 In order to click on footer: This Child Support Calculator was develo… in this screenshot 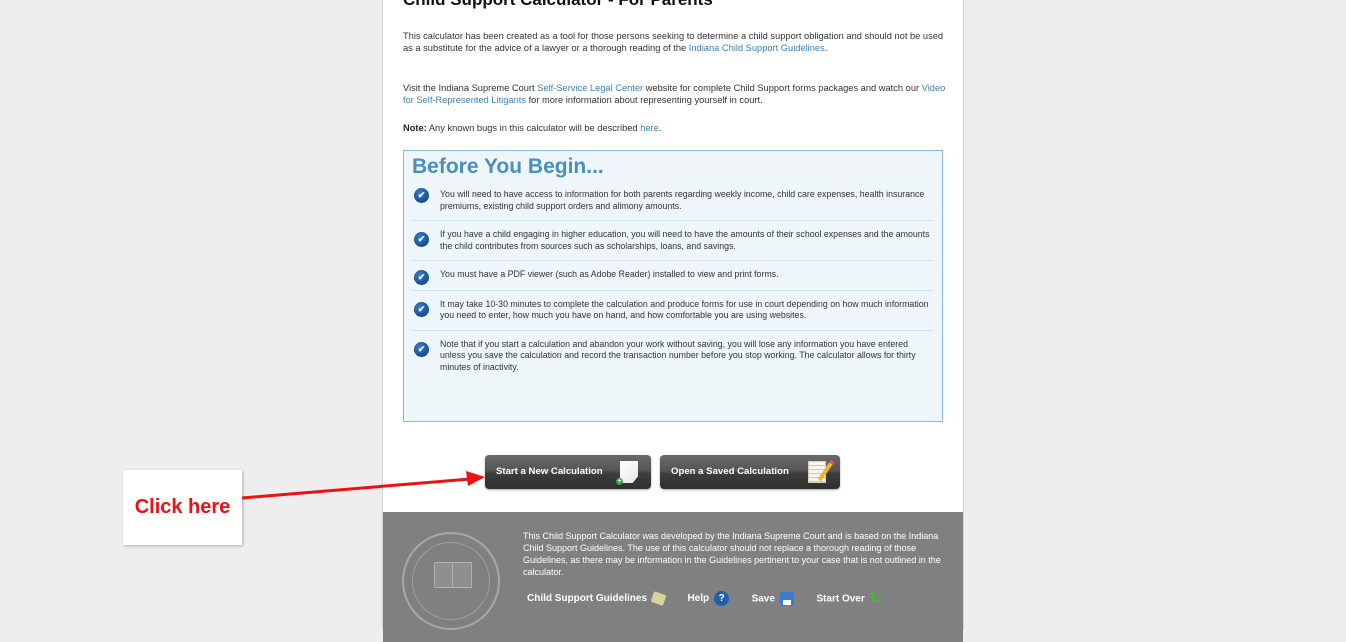, I will do `click(673, 577)`.